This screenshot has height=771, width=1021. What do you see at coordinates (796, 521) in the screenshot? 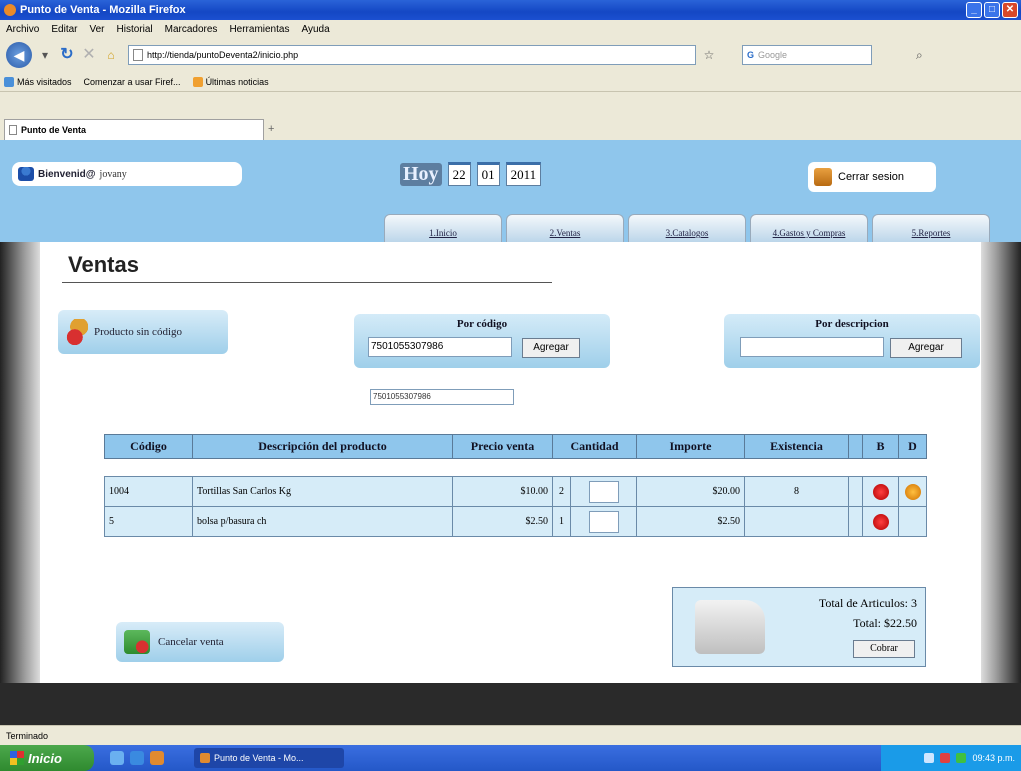
I see `row-stock` at bounding box center [796, 521].